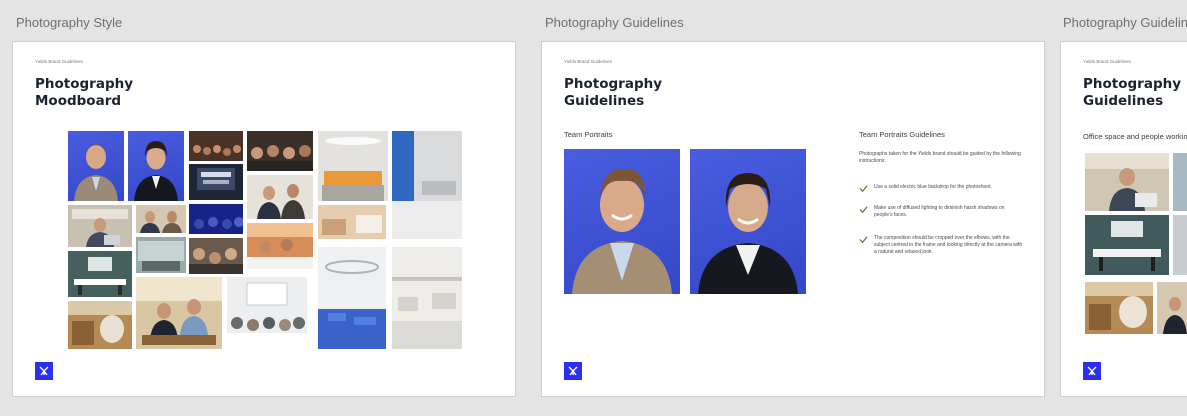 The image size is (1187, 416). Describe the element at coordinates (588, 134) in the screenshot. I see `section-label-team-portraits: Team Portraits` at that location.